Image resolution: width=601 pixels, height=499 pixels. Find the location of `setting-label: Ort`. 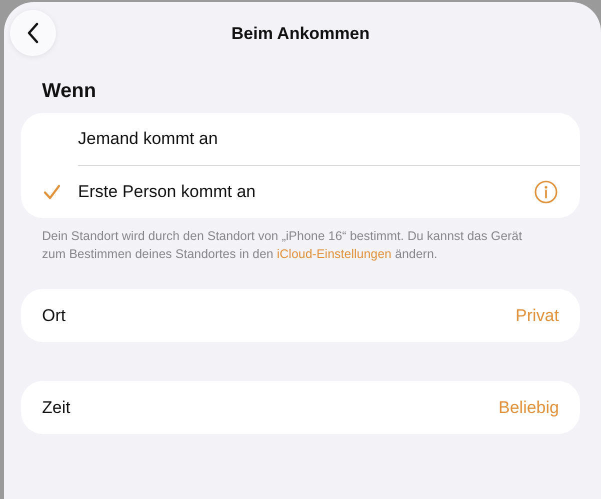

setting-label: Ort is located at coordinates (54, 316).